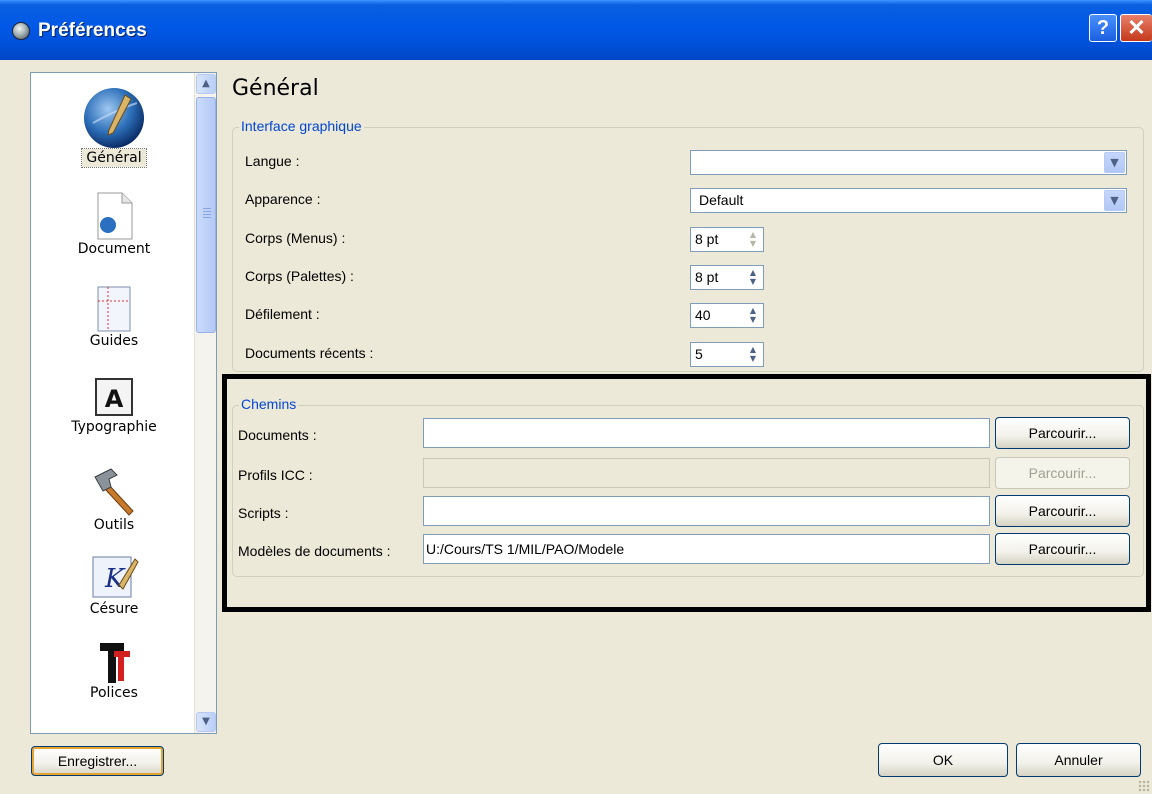 The height and width of the screenshot is (794, 1152). I want to click on fonts-icon, so click(115, 663).